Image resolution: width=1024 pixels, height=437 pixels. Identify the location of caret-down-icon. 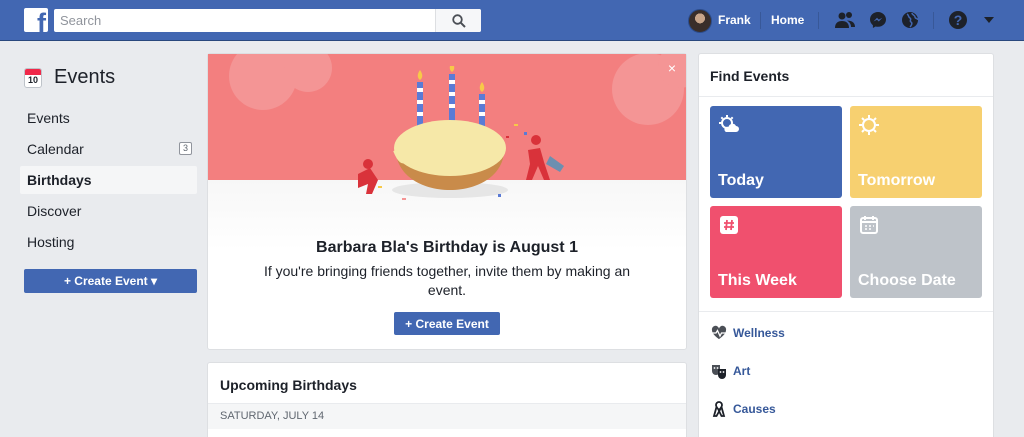
(989, 20).